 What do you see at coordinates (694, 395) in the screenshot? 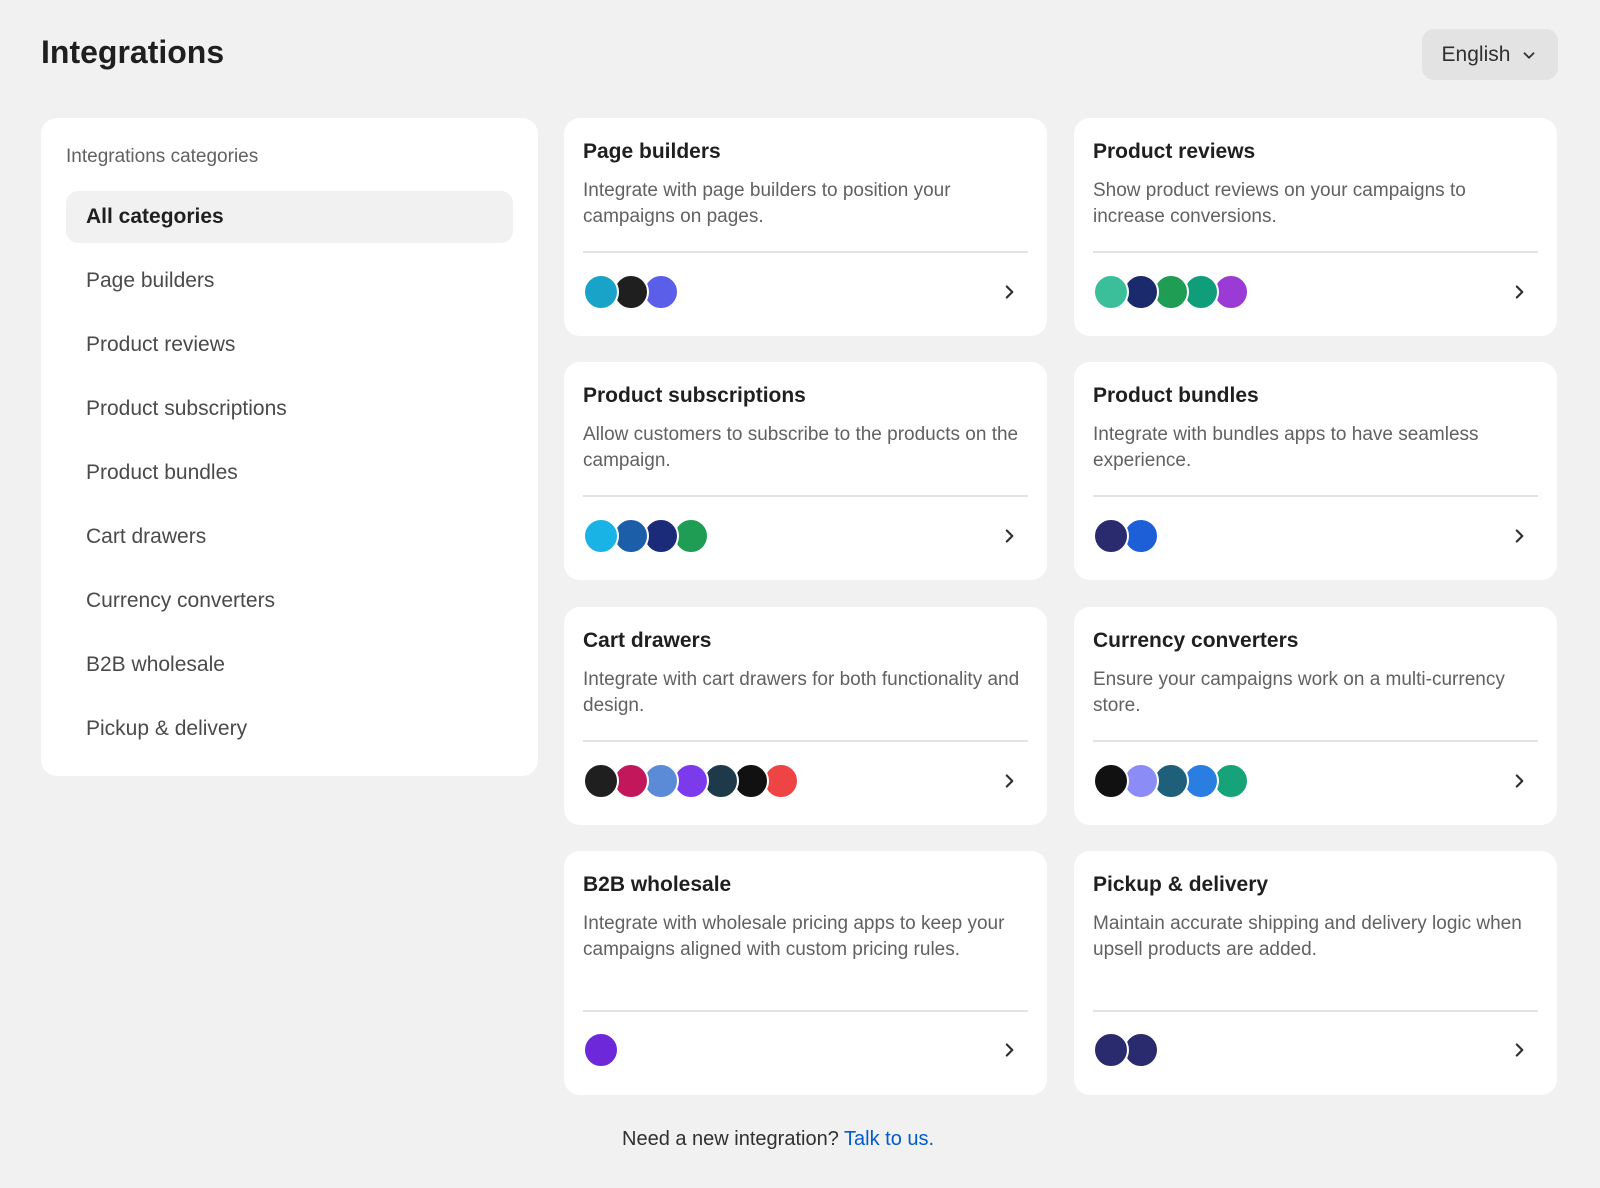
I see `card-title: Product subscriptions` at bounding box center [694, 395].